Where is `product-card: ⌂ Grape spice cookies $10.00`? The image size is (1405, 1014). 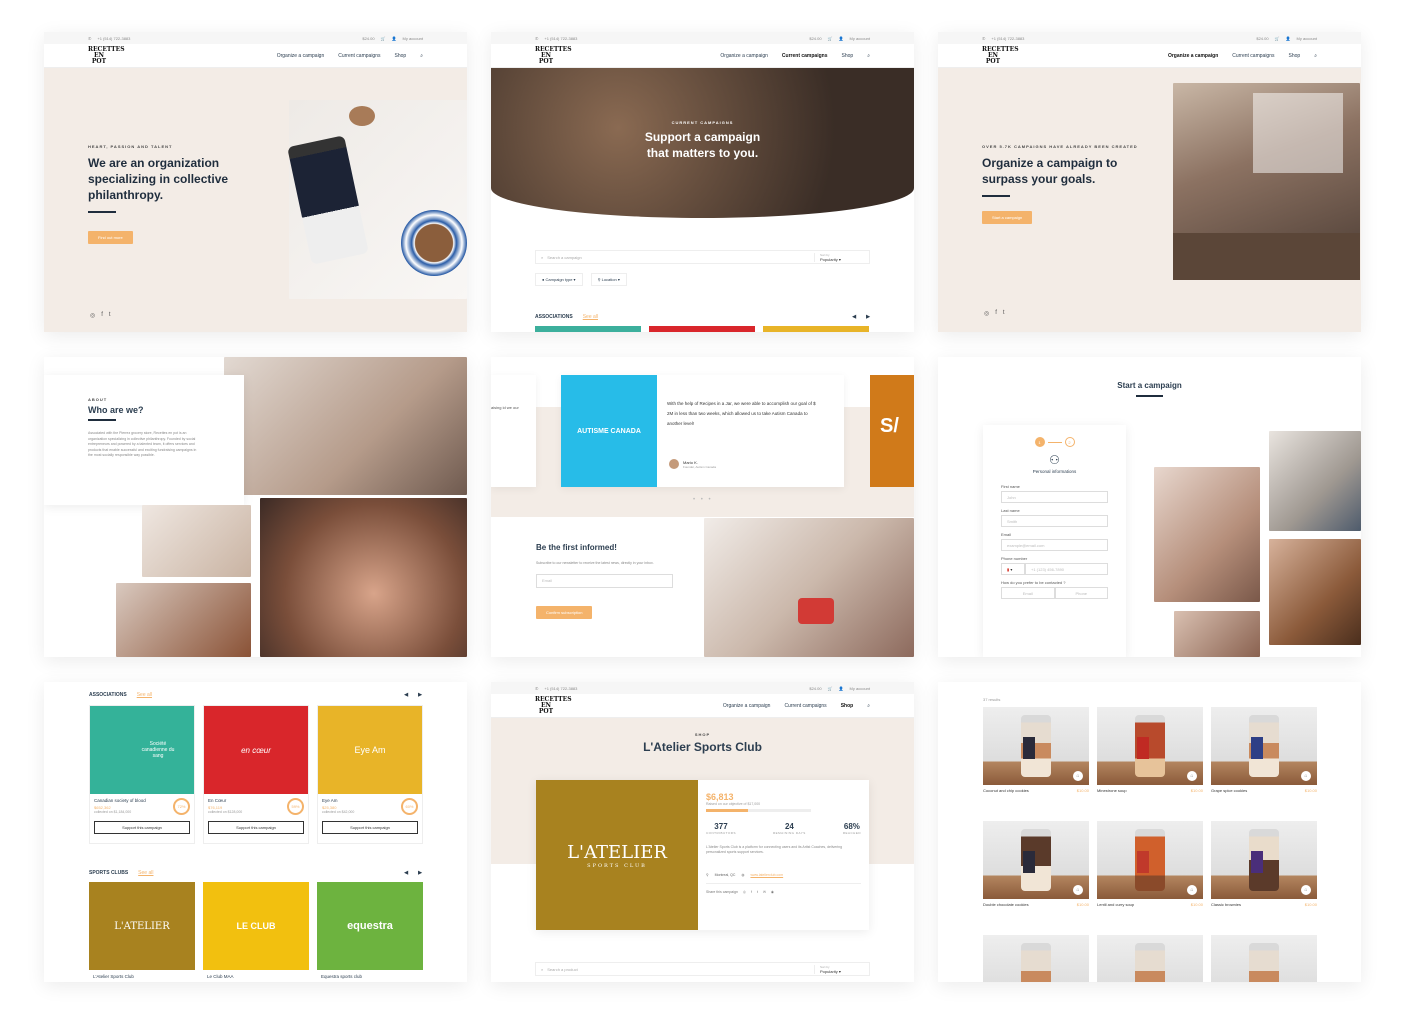
product-card: ⌂ Grape spice cookies $10.00 is located at coordinates (1264, 752).